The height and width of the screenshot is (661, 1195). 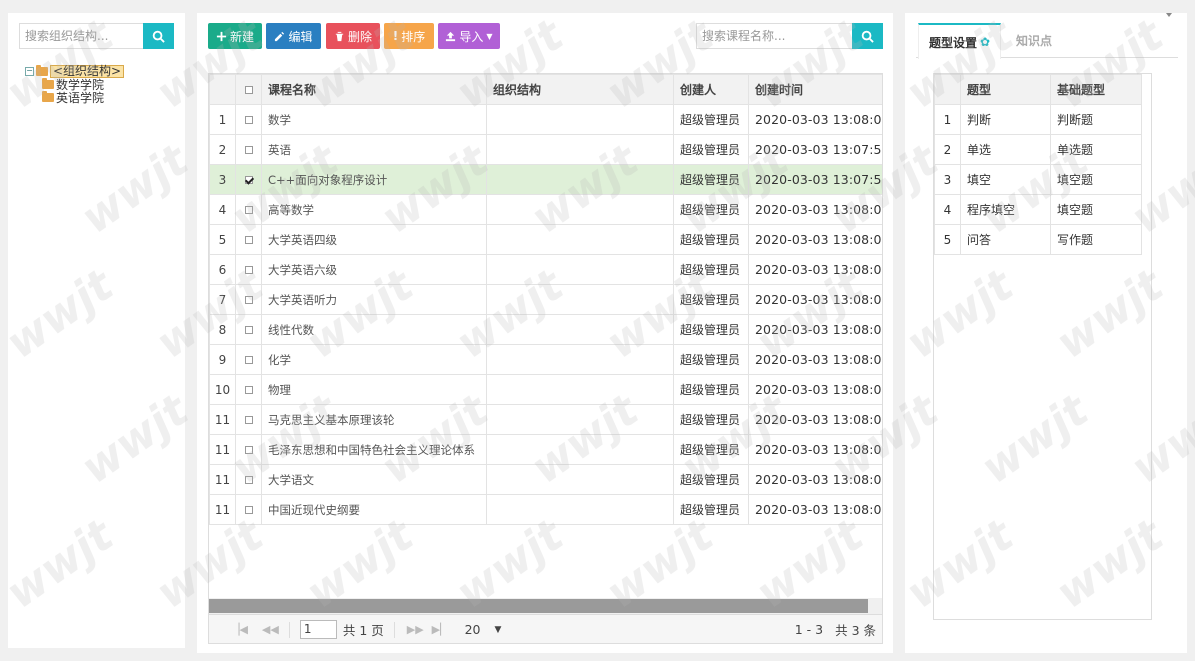 What do you see at coordinates (1096, 119) in the screenshot?
I see `cell-base-type: 判断题` at bounding box center [1096, 119].